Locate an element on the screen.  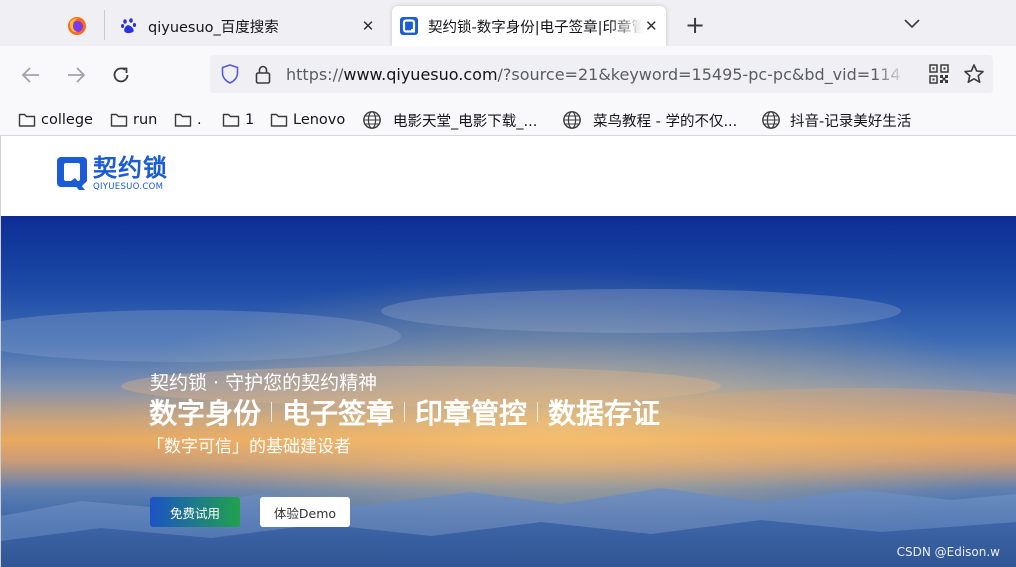
reload-button is located at coordinates (121, 75).